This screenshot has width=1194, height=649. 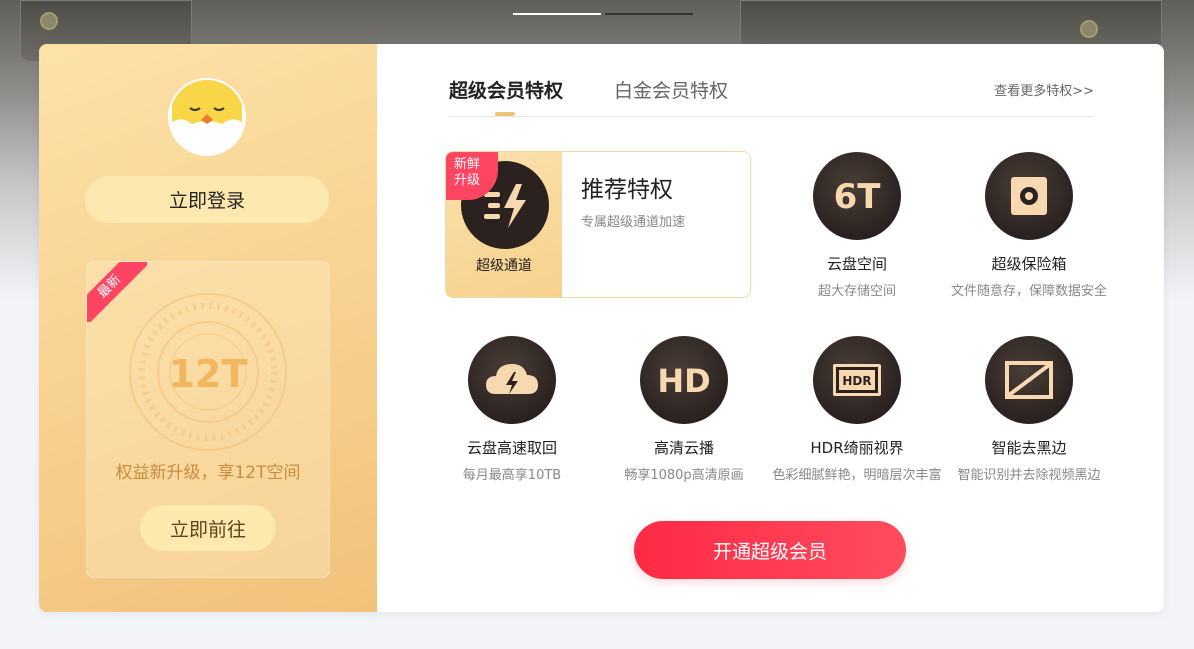 What do you see at coordinates (1029, 475) in the screenshot?
I see `privilege-sub: 智能识别并去除视频黑边` at bounding box center [1029, 475].